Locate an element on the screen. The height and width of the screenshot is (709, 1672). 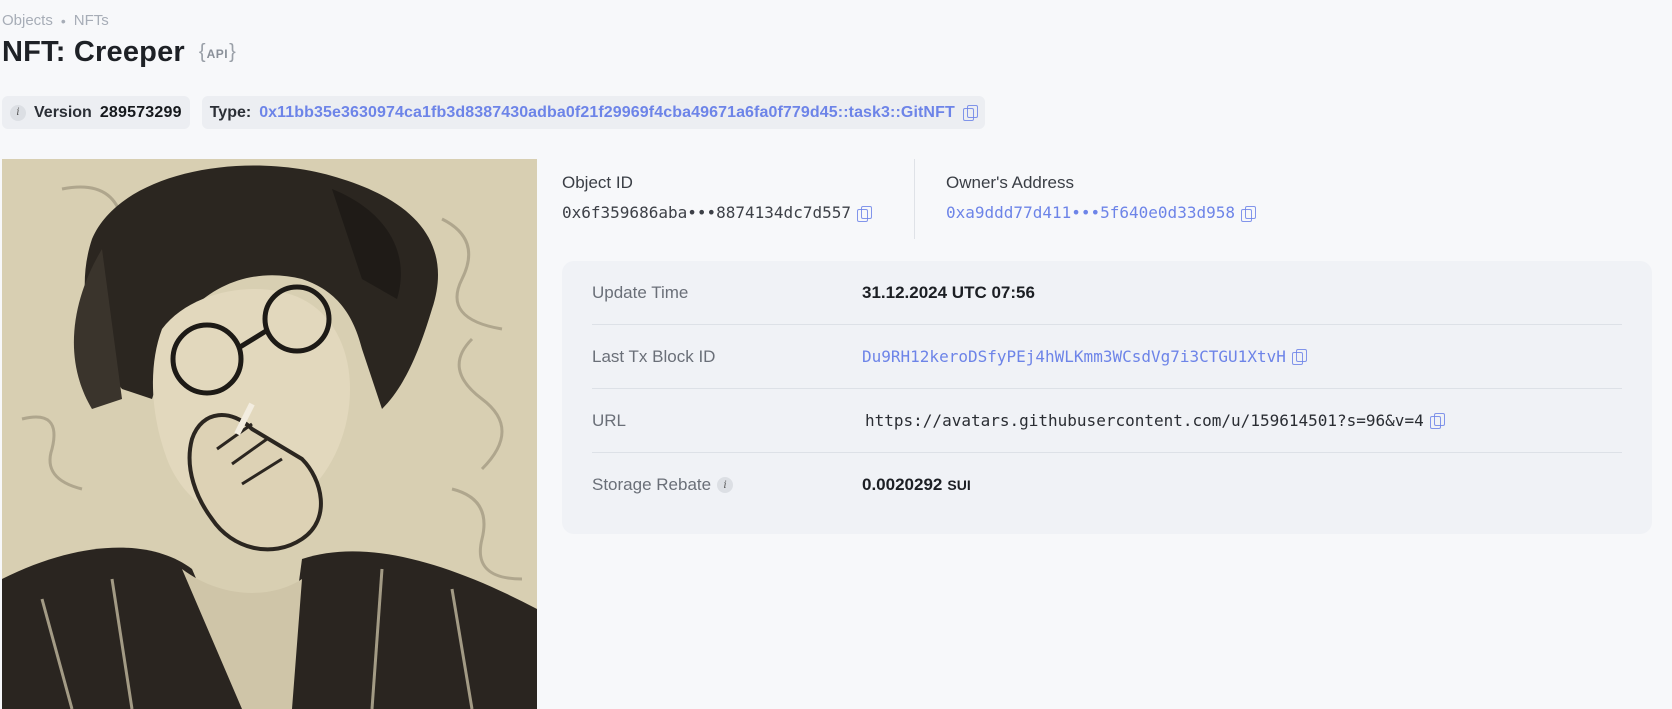
title-row: NFT: Creeper { API } is located at coordinates (119, 52).